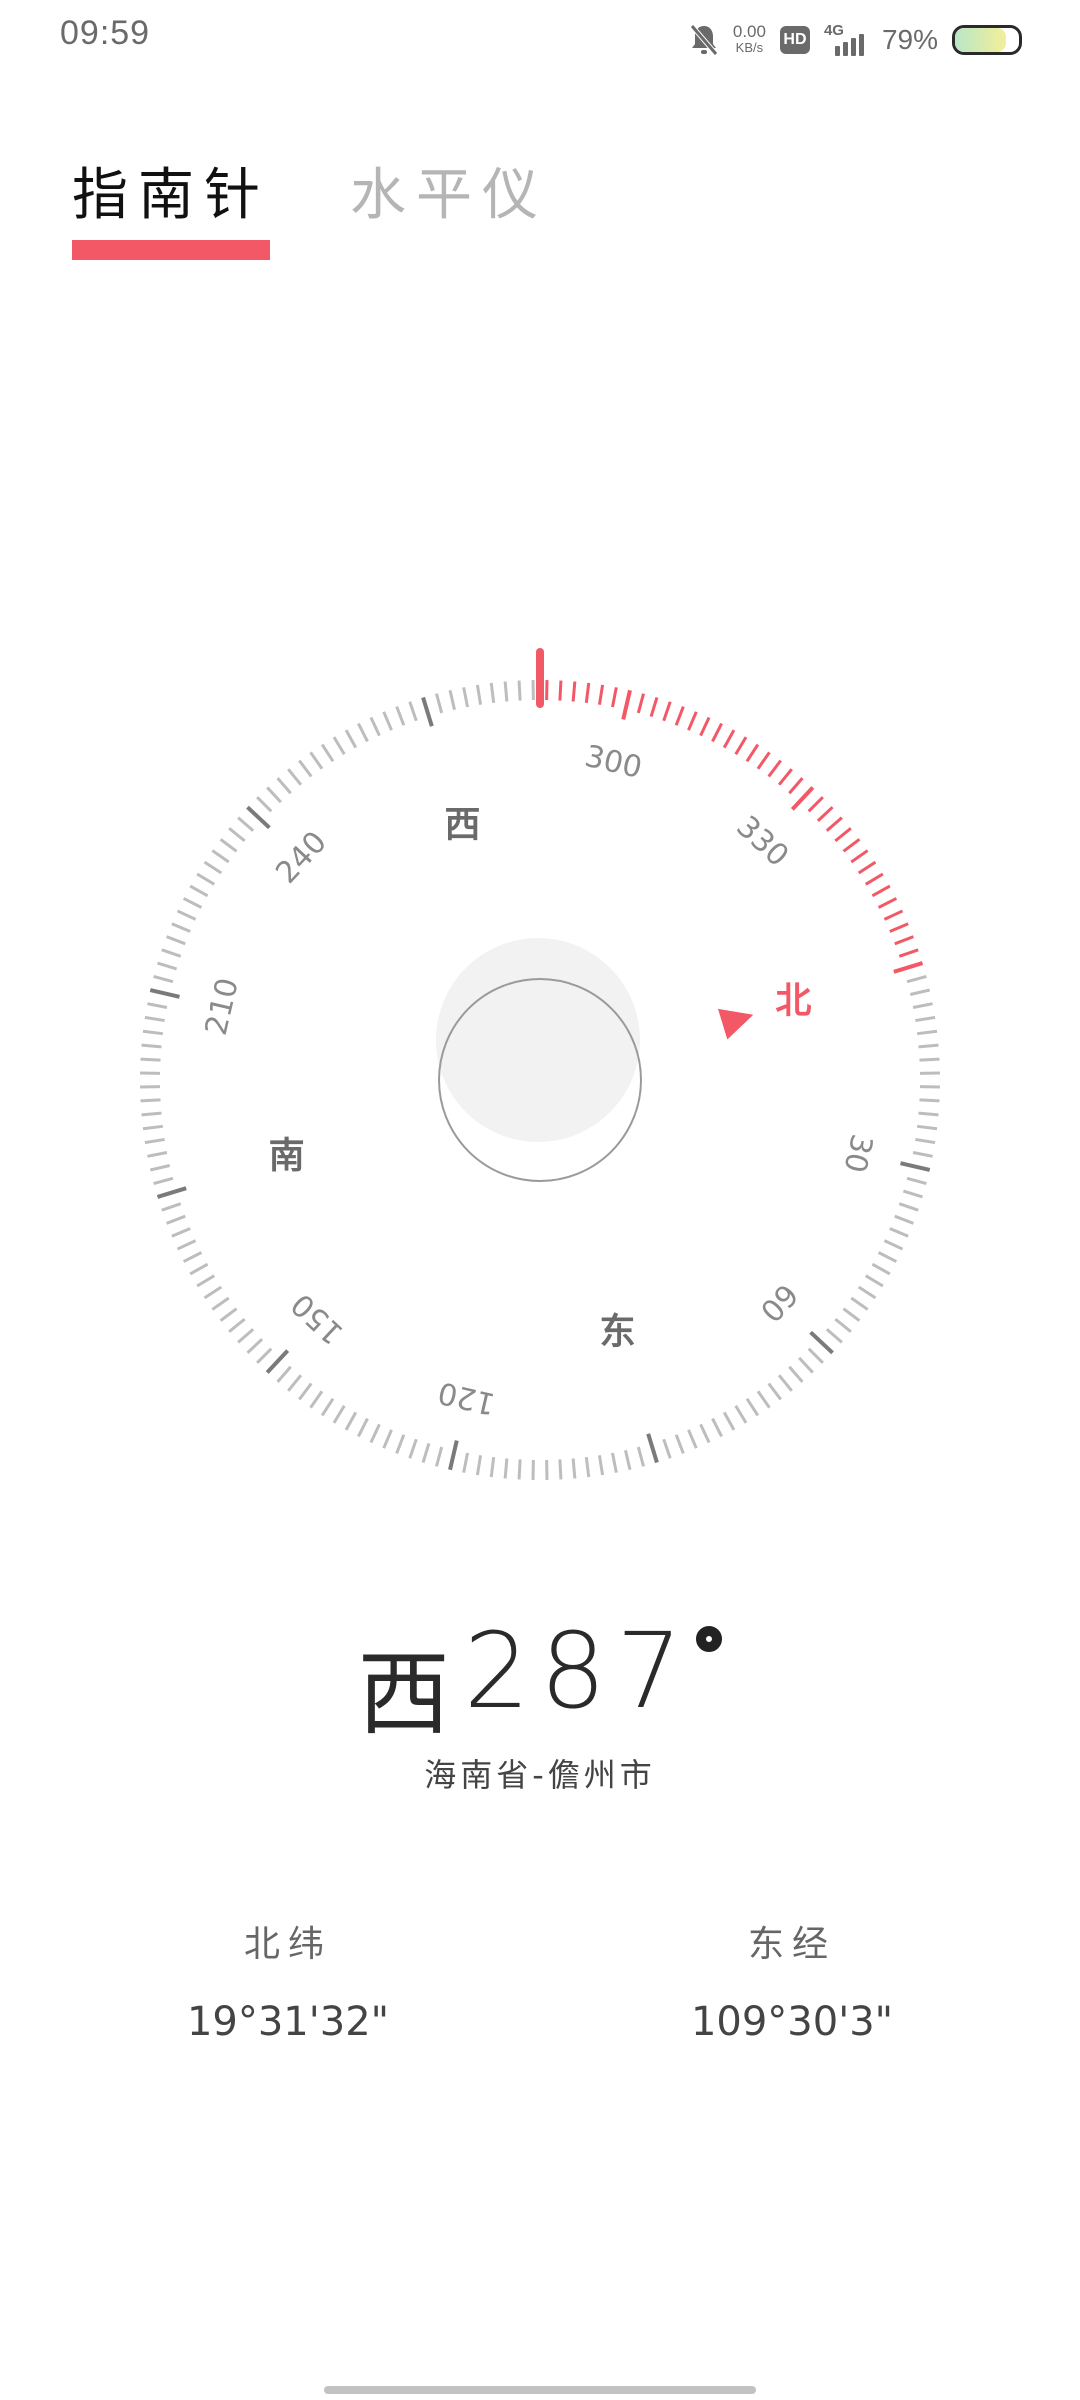 This screenshot has height=2400, width=1080. Describe the element at coordinates (310, 190) in the screenshot. I see `tab-bar: 指南针 水平仪` at that location.